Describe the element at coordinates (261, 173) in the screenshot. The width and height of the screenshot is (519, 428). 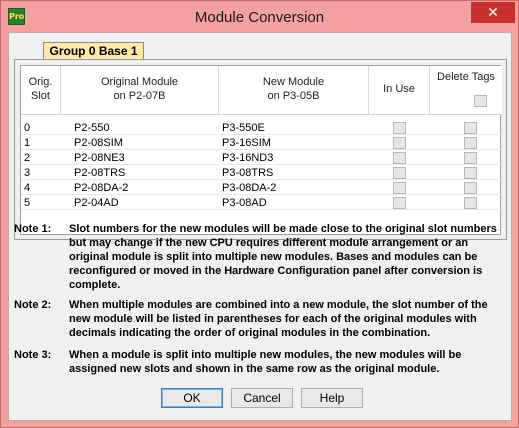
I see `table-row: 3 P2-08TRS P3-08TRS` at that location.